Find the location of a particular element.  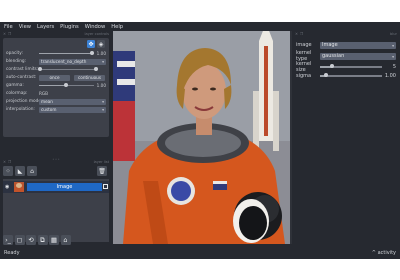

auto-contrast-label: auto-contrast: is located at coordinates (21, 77).